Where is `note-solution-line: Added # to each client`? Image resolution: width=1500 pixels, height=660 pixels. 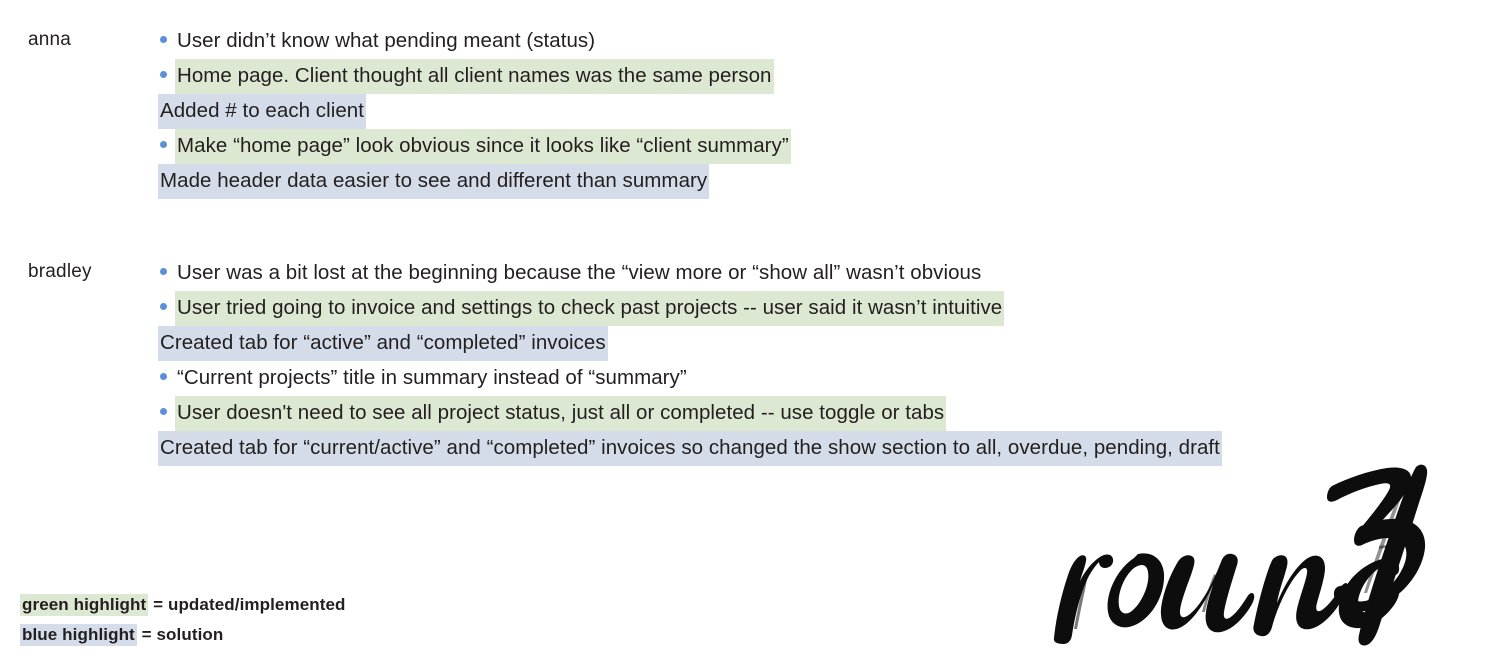 note-solution-line: Added # to each client is located at coordinates (824, 111).